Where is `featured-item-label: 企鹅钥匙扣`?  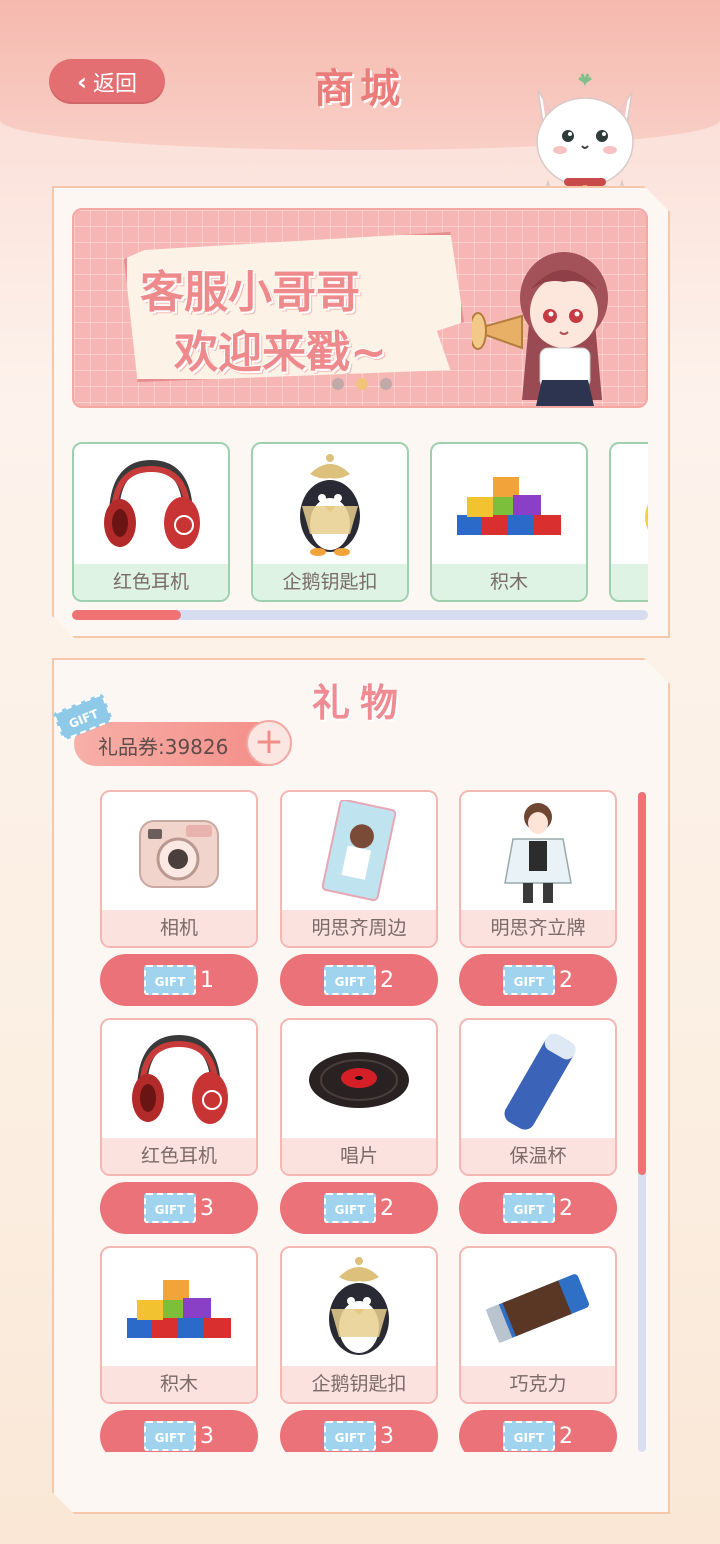
featured-item-label: 企鹅钥匙扣 is located at coordinates (330, 582).